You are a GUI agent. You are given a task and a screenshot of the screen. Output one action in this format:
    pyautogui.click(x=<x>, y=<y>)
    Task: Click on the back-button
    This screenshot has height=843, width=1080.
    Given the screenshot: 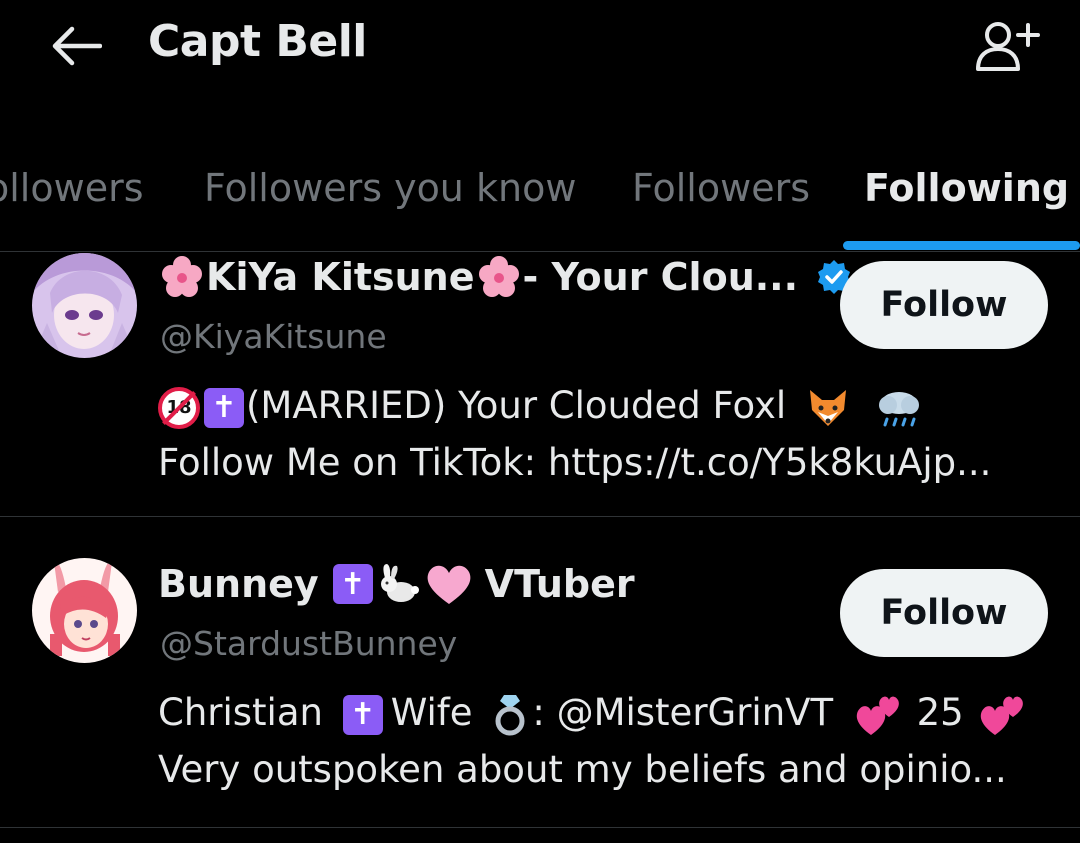 What is the action you would take?
    pyautogui.click(x=76, y=46)
    